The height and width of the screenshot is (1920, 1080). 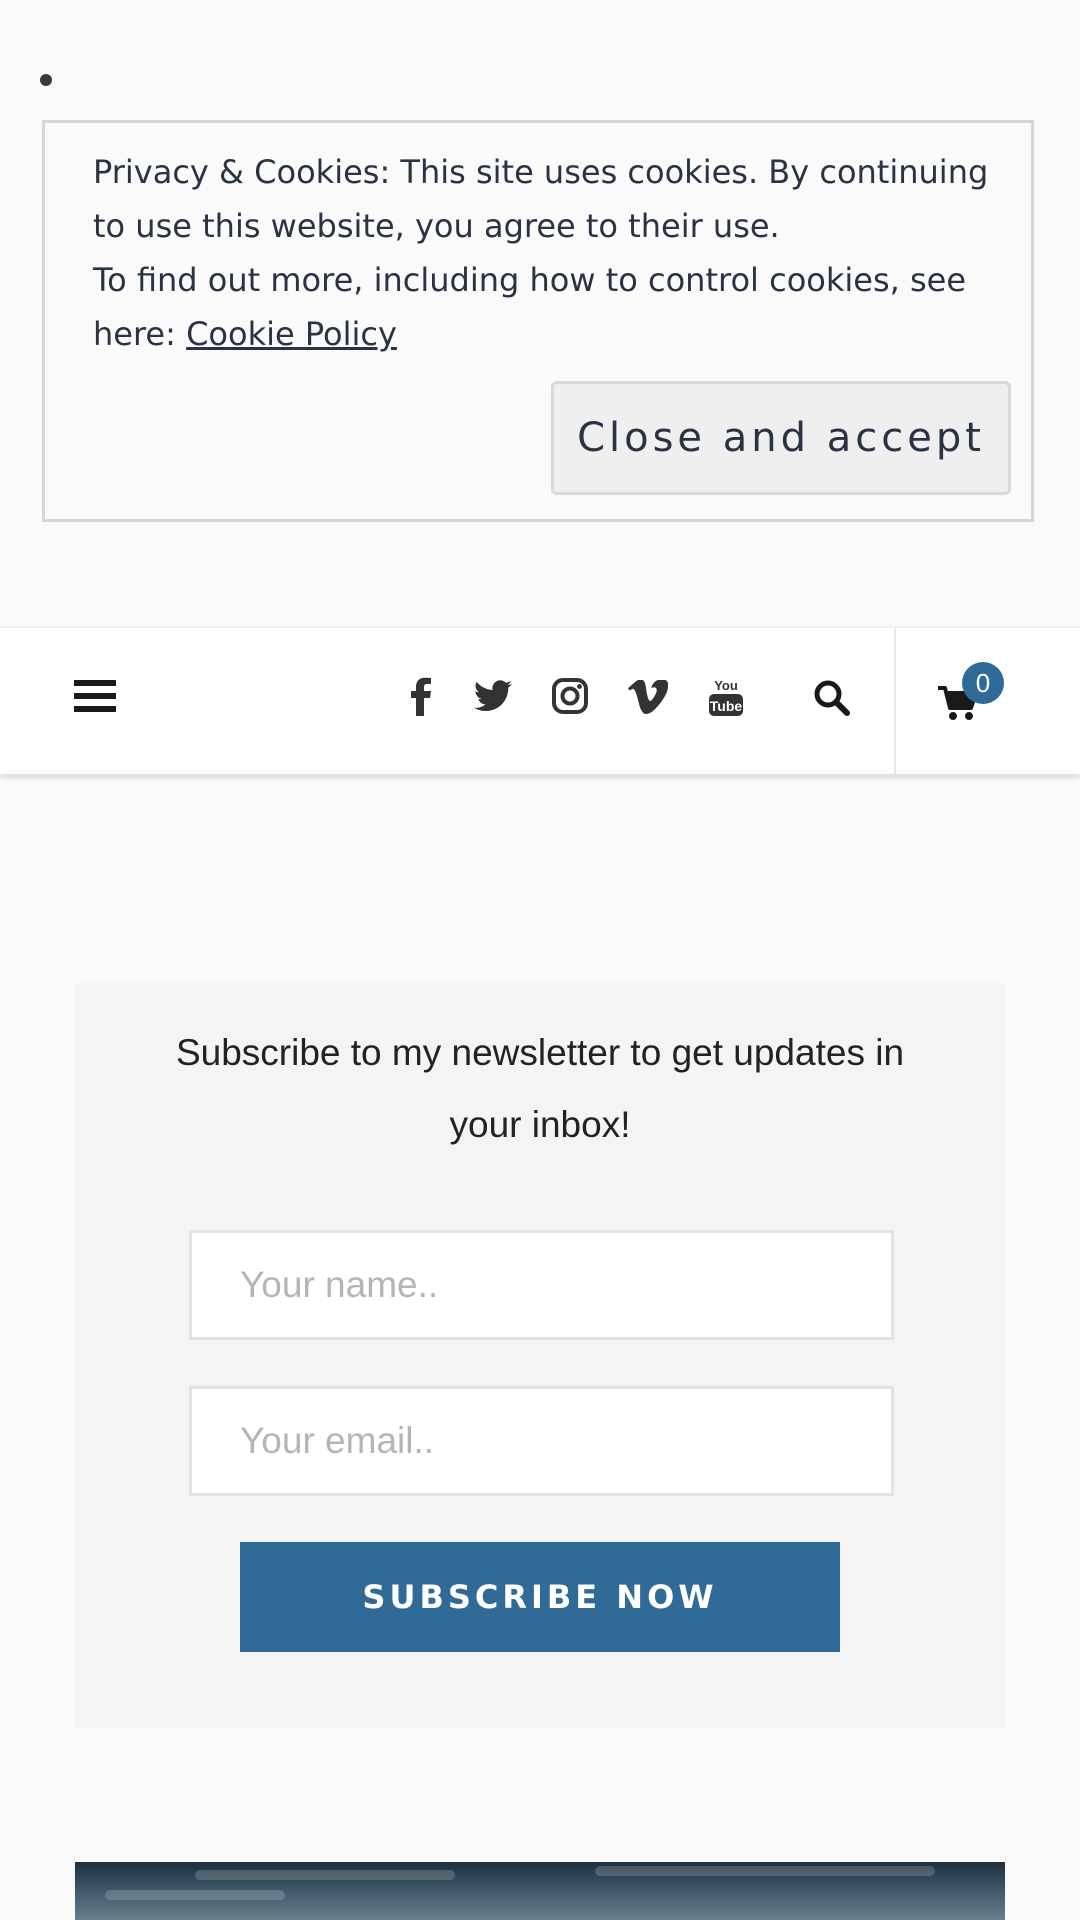 What do you see at coordinates (540, 1891) in the screenshot?
I see `featured-image` at bounding box center [540, 1891].